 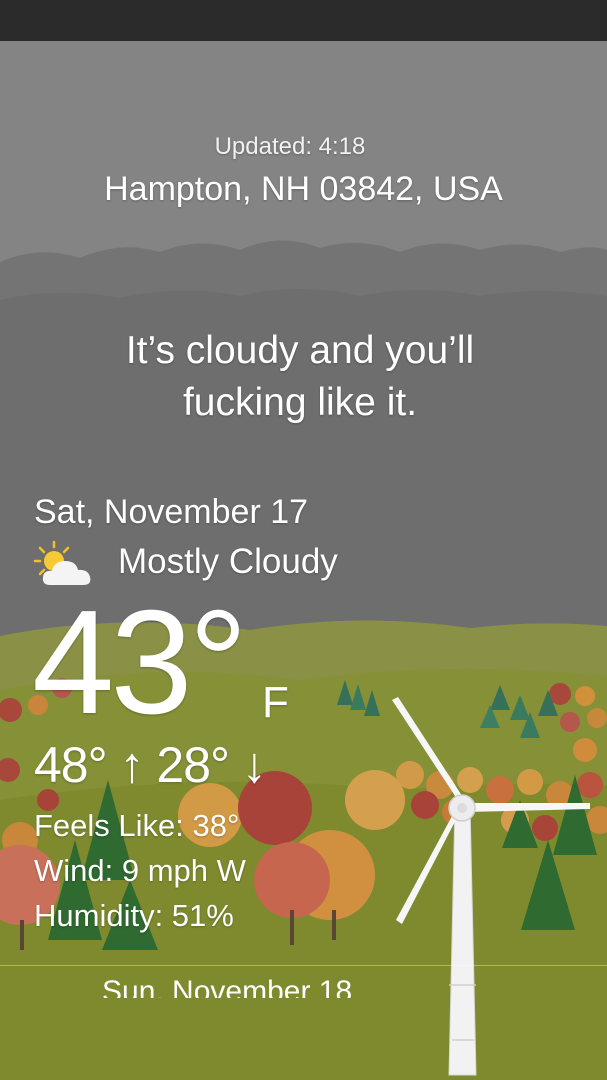 I want to click on status-bar, so click(x=303, y=20).